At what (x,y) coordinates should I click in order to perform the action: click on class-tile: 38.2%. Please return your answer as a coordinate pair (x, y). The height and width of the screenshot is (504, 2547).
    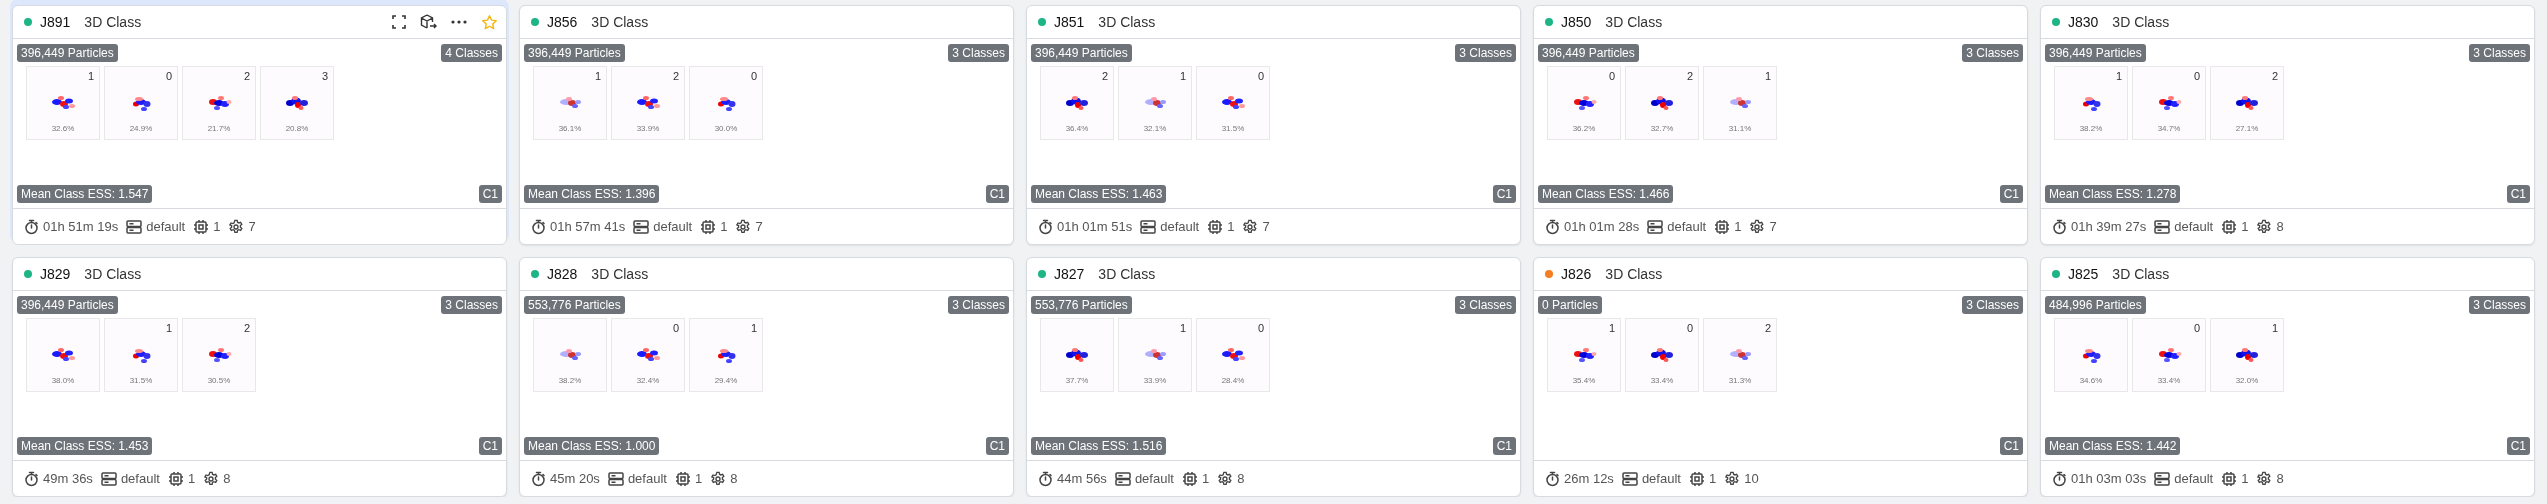
    Looking at the image, I should click on (570, 355).